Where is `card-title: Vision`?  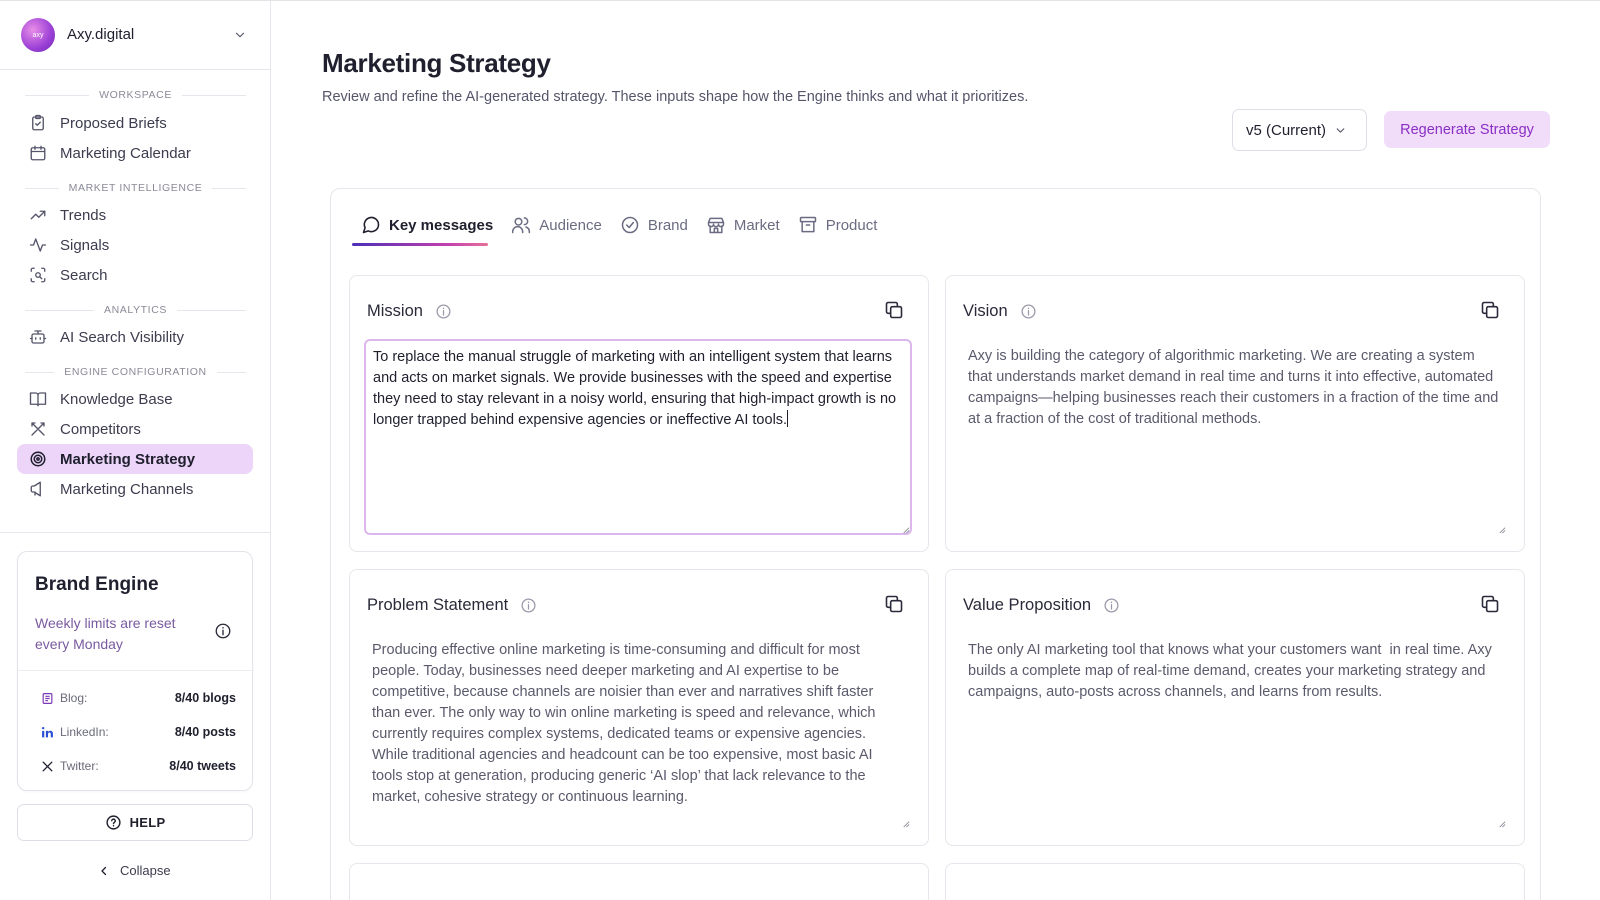 card-title: Vision is located at coordinates (1000, 311).